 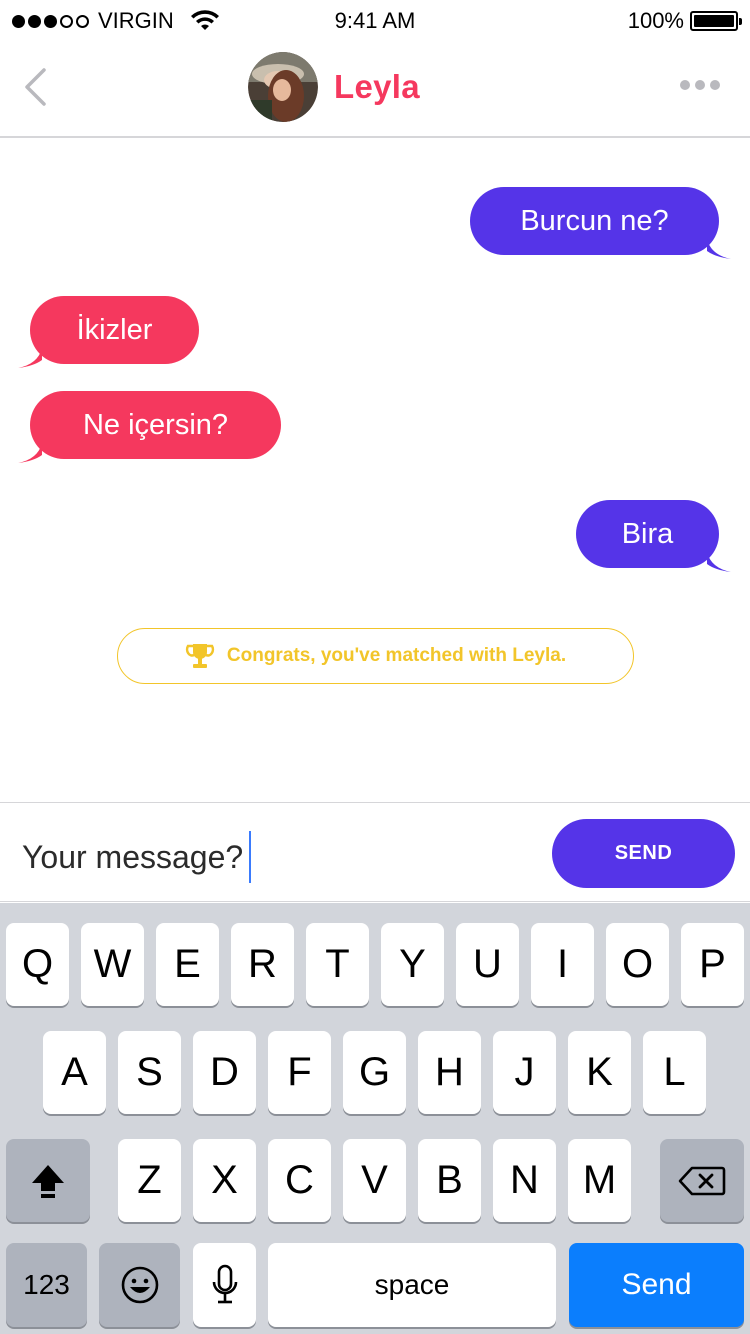 What do you see at coordinates (655, 20) in the screenshot?
I see `battery-percent: 100%` at bounding box center [655, 20].